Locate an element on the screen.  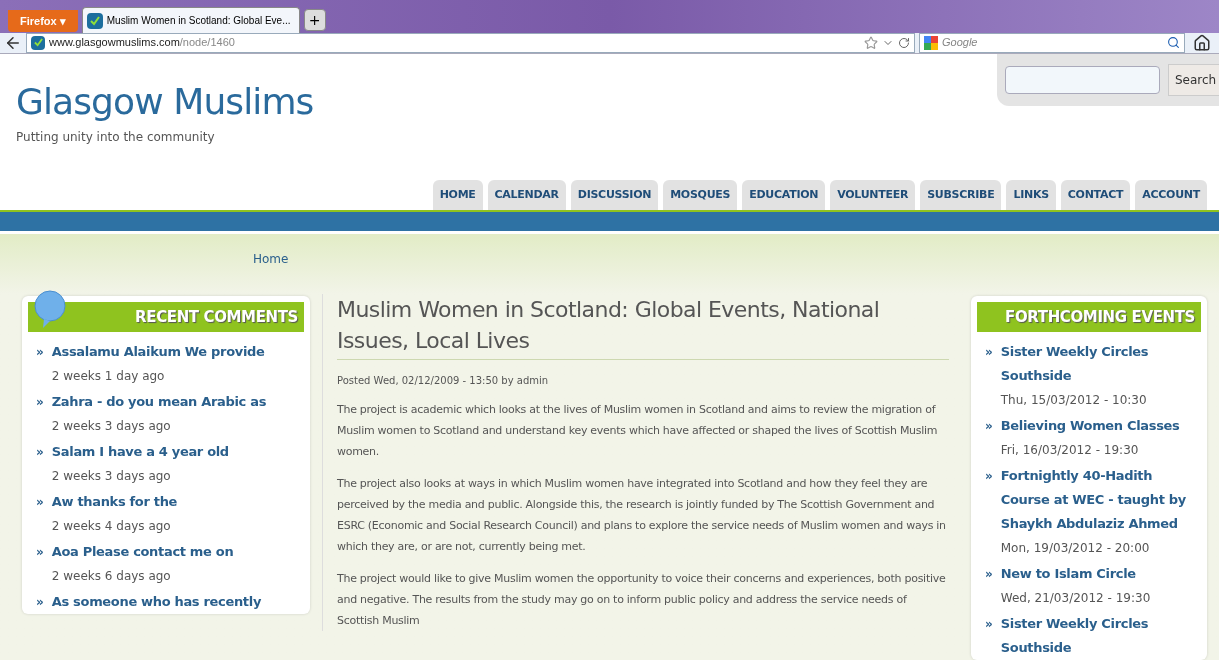
nav-tab: LINKS is located at coordinates (1031, 194).